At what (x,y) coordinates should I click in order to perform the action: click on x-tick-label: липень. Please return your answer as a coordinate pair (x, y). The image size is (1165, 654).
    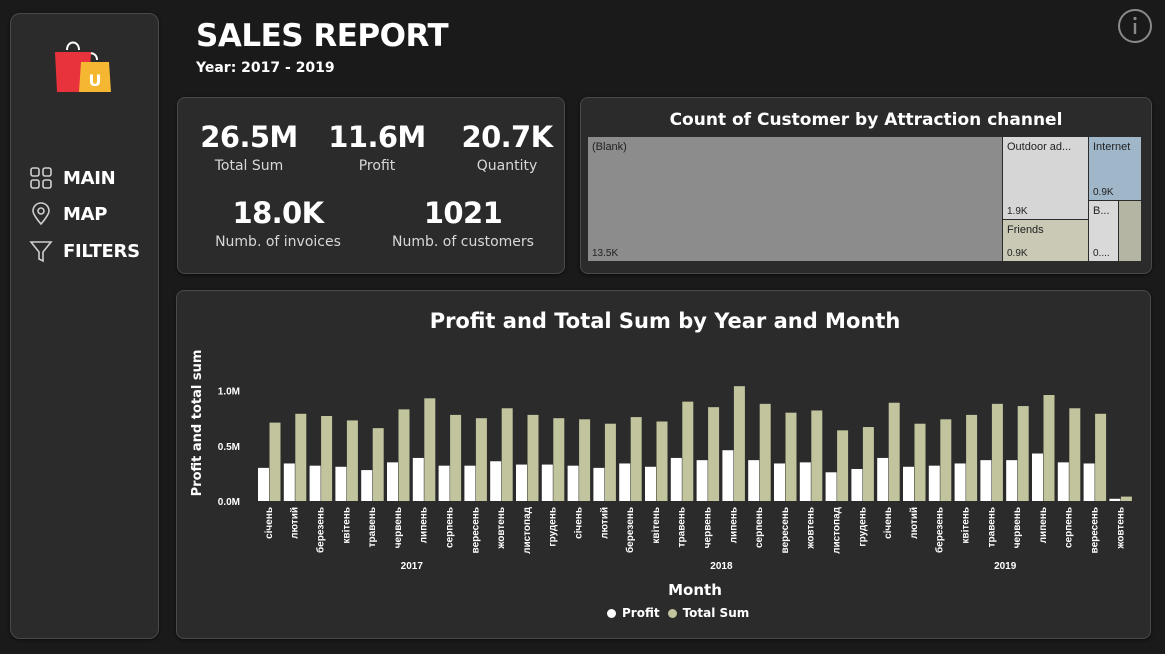
    Looking at the image, I should click on (424, 525).